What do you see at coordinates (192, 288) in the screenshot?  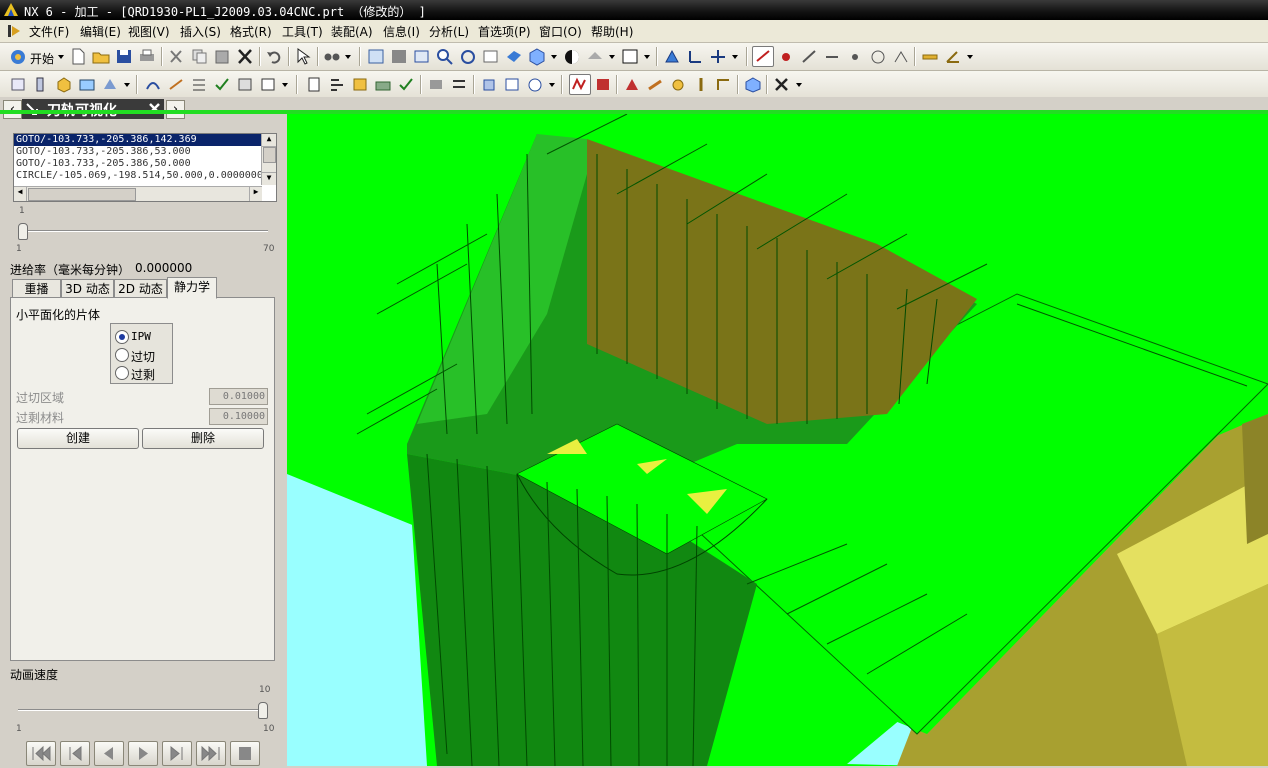 I see `tab-static: 静力学` at bounding box center [192, 288].